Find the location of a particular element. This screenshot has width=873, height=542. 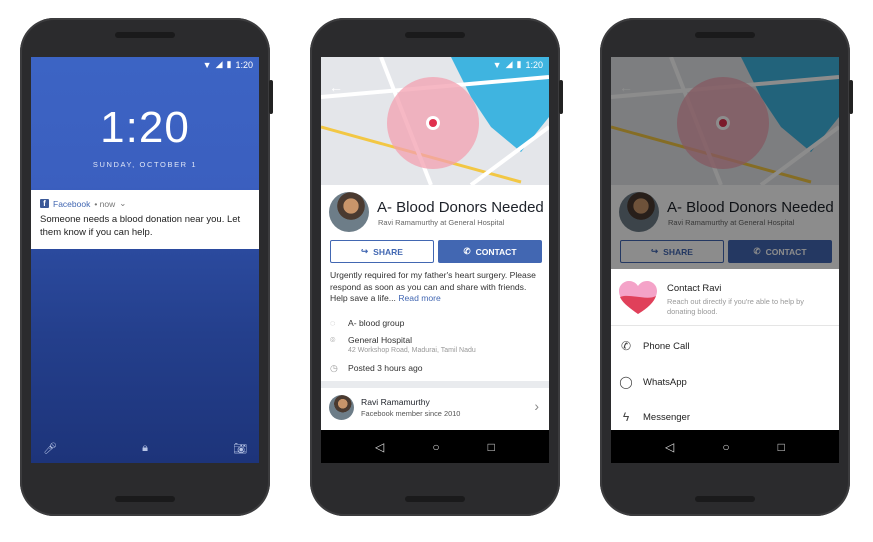

notification-app: Facebook is located at coordinates (72, 203).